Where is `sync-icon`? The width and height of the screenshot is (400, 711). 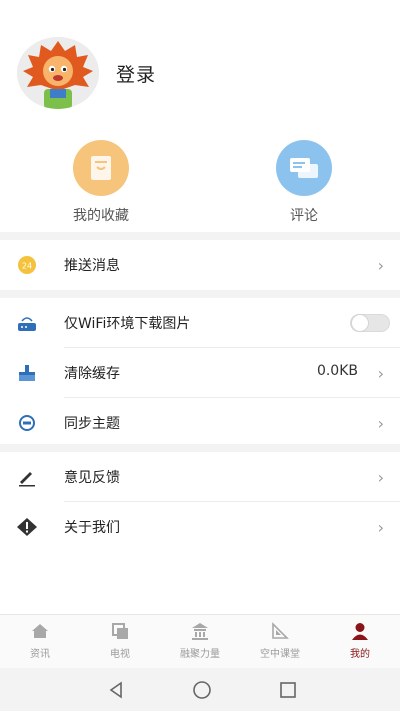 sync-icon is located at coordinates (27, 423).